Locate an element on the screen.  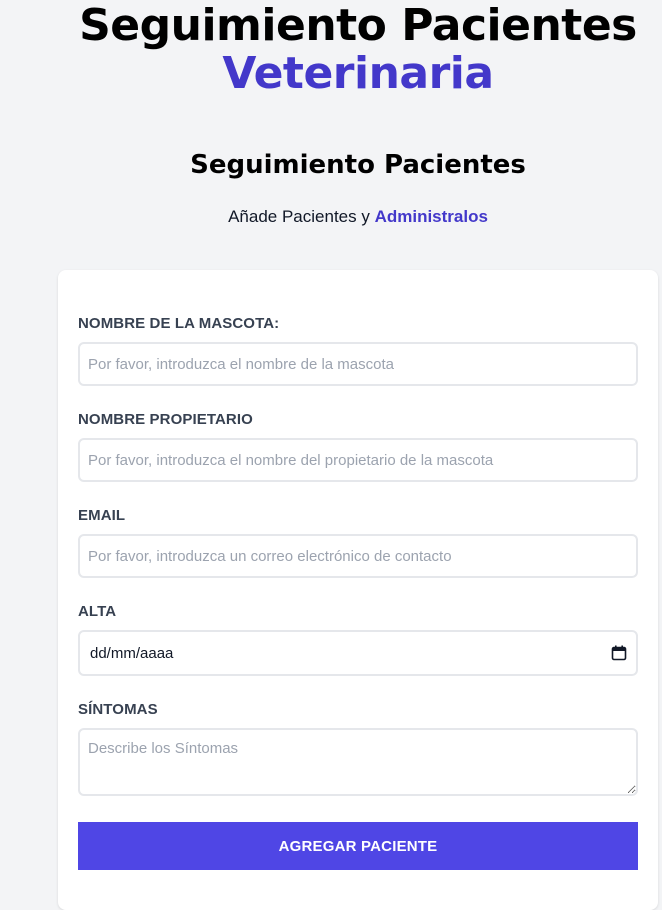
subtitle-prefix: Añade Pacientes y is located at coordinates (301, 216).